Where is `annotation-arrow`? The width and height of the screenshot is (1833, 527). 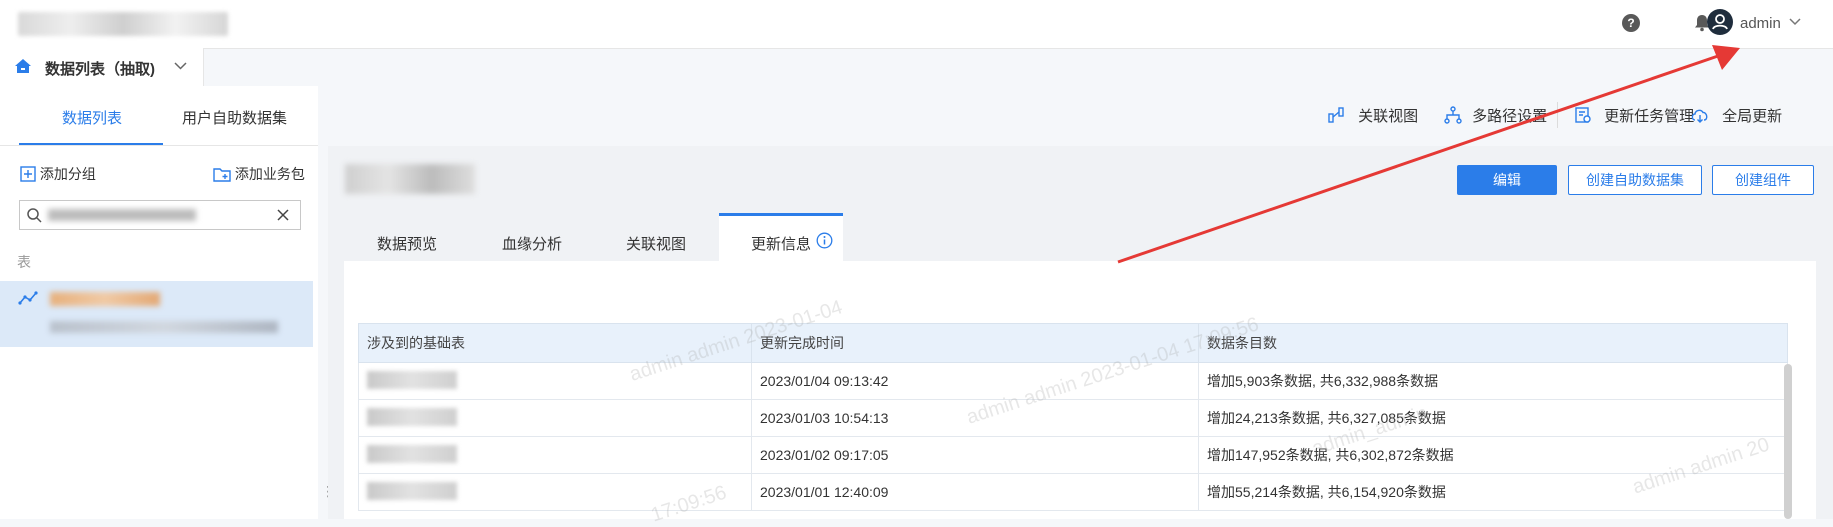
annotation-arrow is located at coordinates (1428, 154).